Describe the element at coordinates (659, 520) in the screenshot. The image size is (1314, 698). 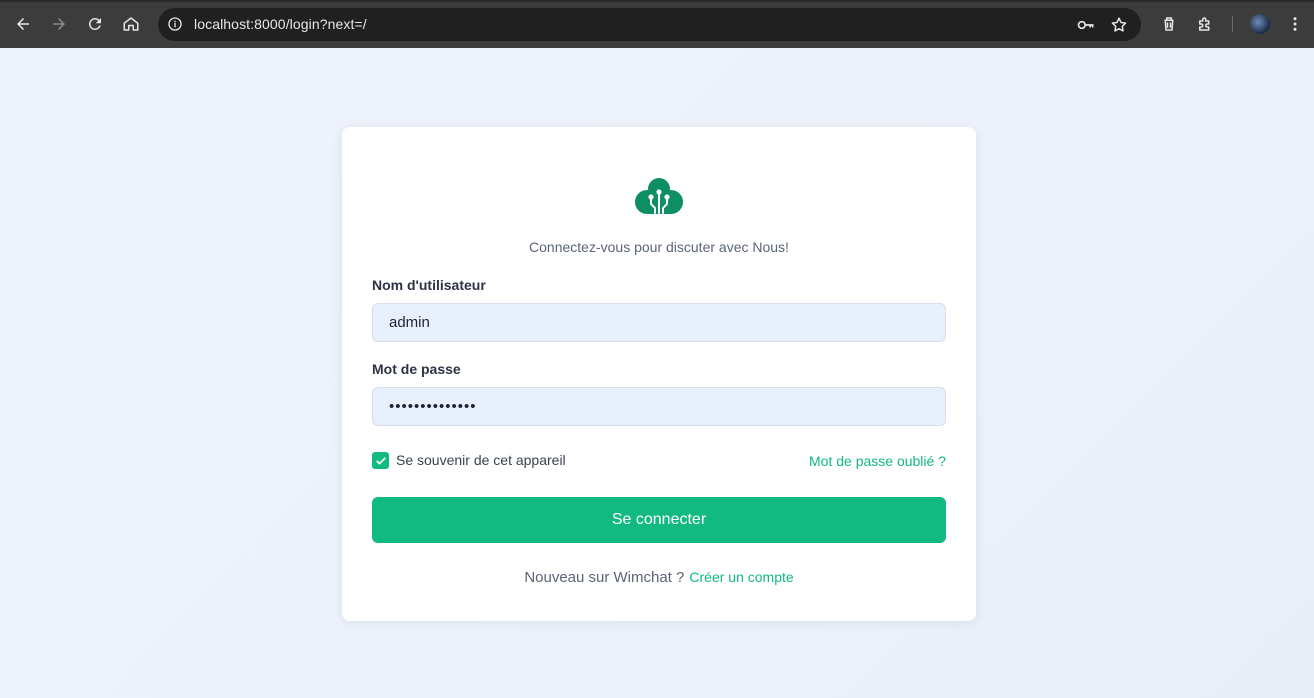
I see `login-button: Se connecter` at that location.